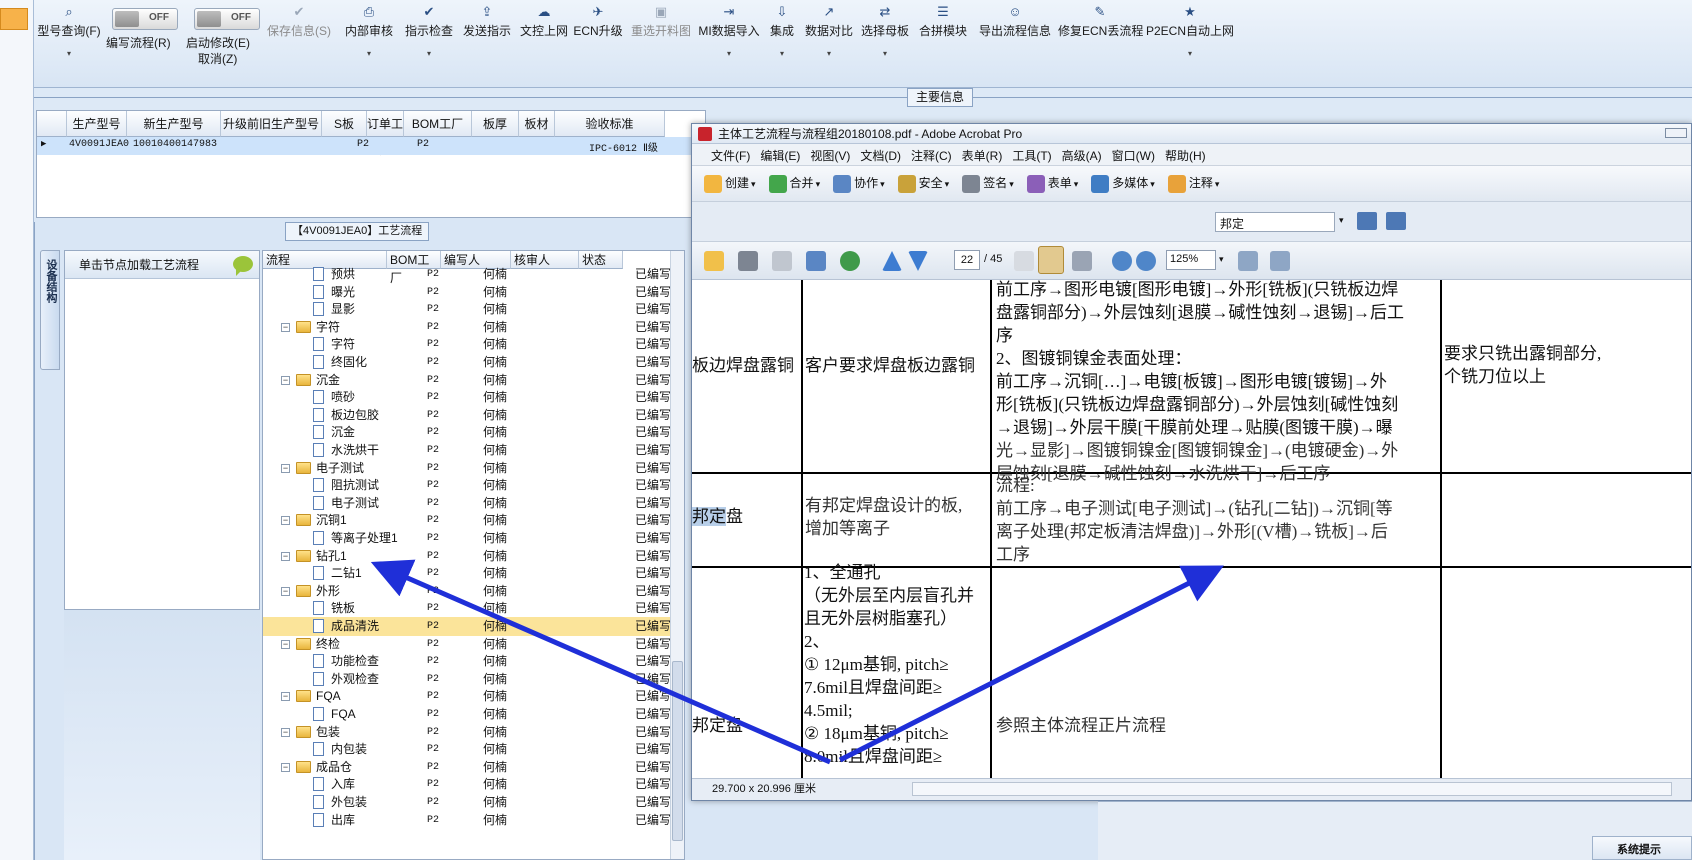 This screenshot has height=860, width=1692. Describe the element at coordinates (97, 124) in the screenshot. I see `grid-header-0: 生产型号` at that location.